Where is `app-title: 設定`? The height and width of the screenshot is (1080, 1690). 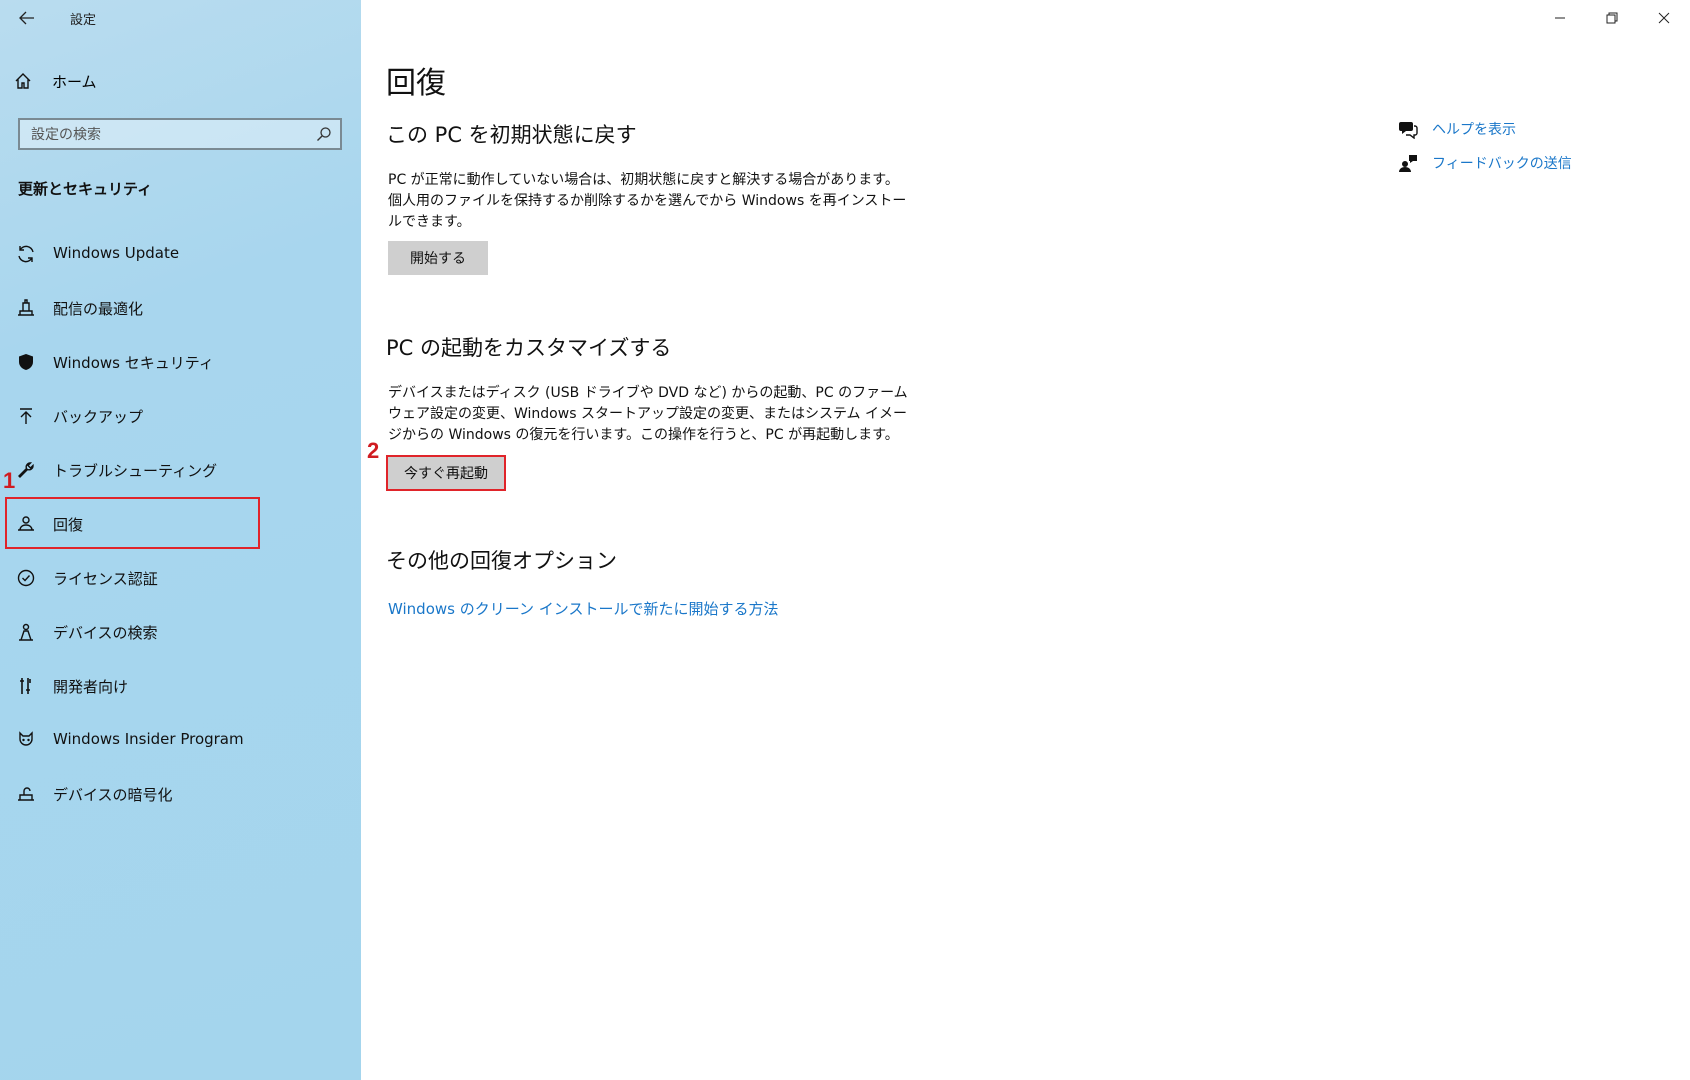 app-title: 設定 is located at coordinates (83, 20).